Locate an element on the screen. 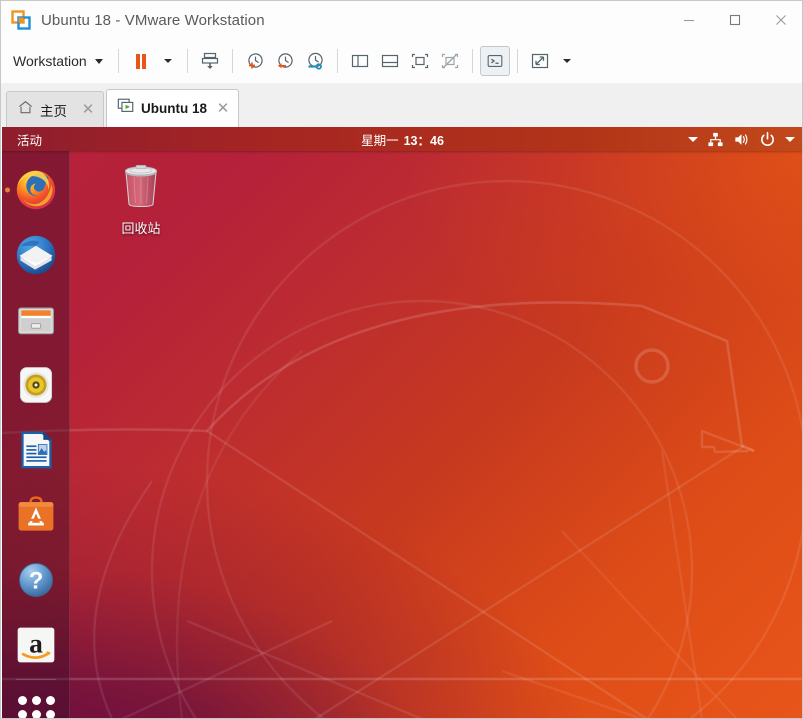  fullscreen-dropdown-button is located at coordinates (567, 61).